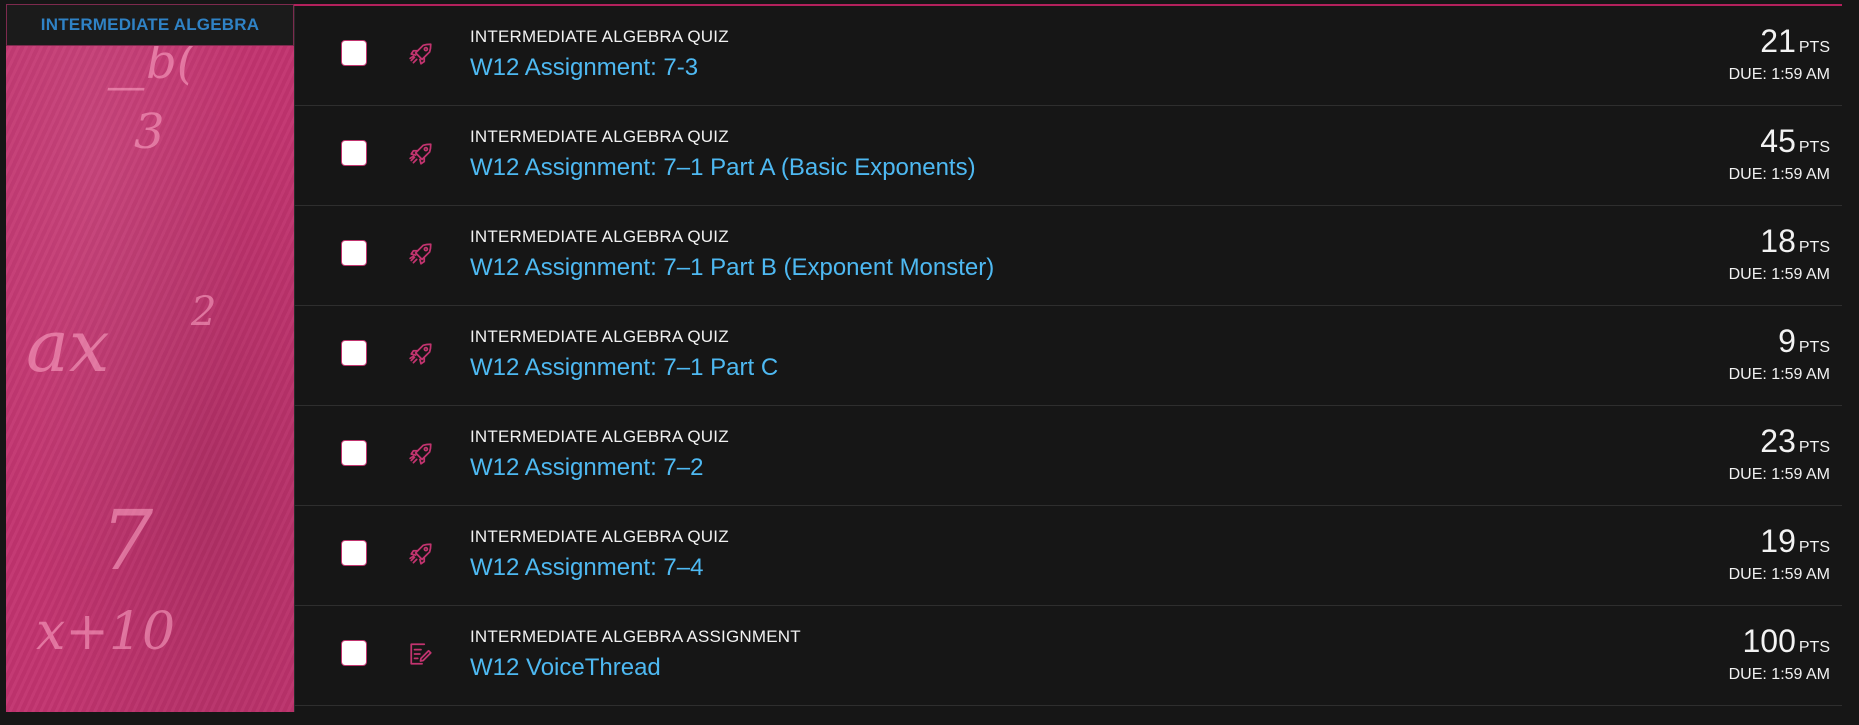  Describe the element at coordinates (586, 468) in the screenshot. I see `item-title-link: W12 Assignment: 7–2` at that location.